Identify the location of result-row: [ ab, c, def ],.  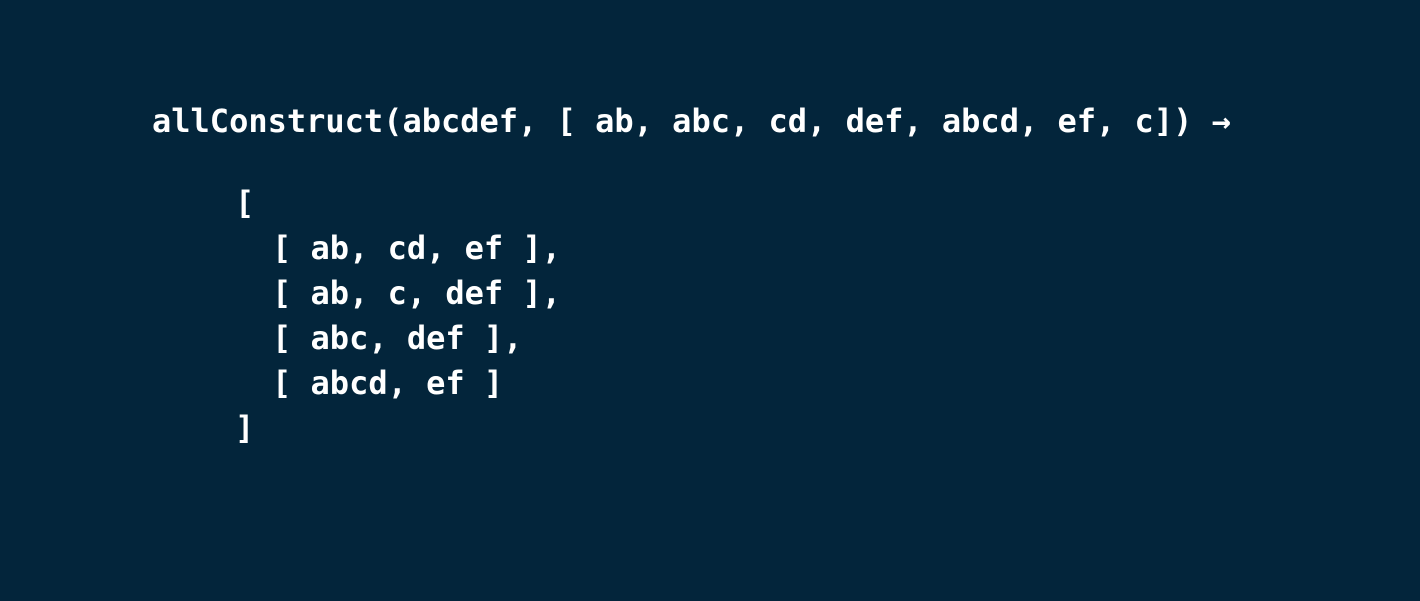
(416, 293).